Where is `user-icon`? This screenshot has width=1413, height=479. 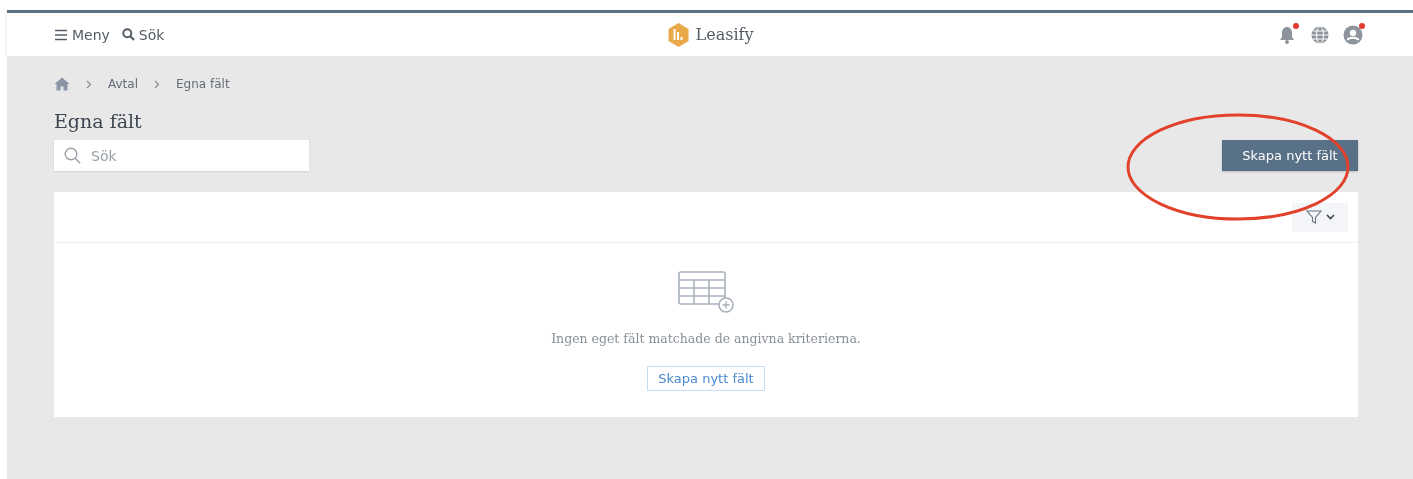 user-icon is located at coordinates (1353, 34).